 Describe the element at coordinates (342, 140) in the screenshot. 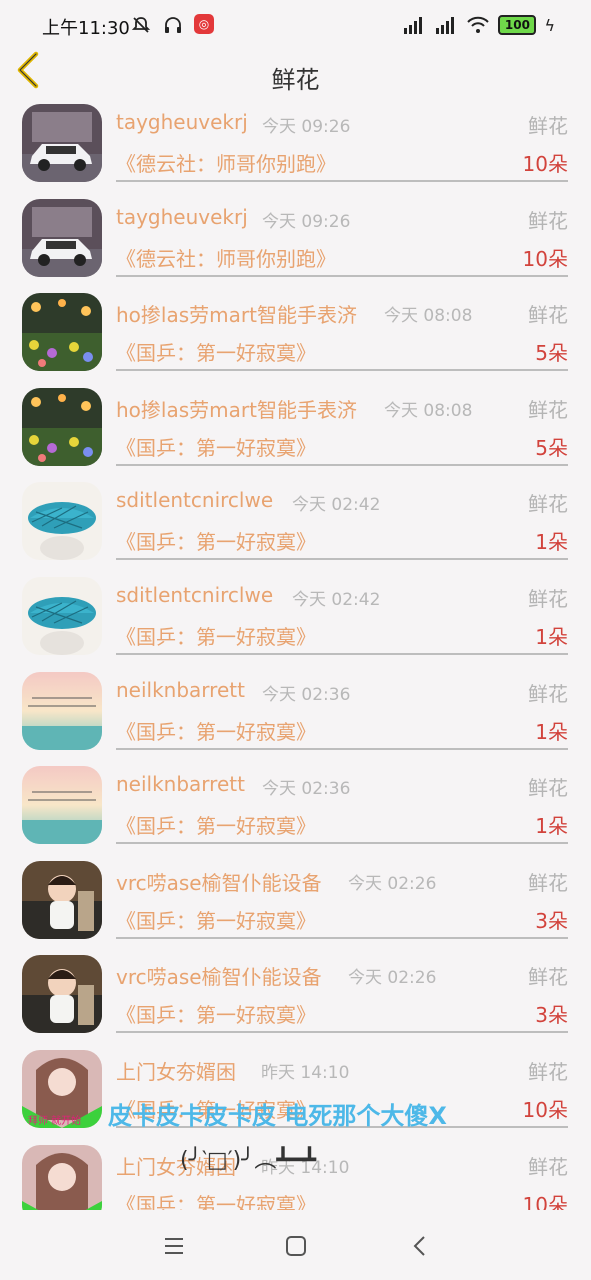

I see `row-content: taygheuvekrj 今天 09:26 鲜花《德云社：师哥你别跑》 10朵` at that location.